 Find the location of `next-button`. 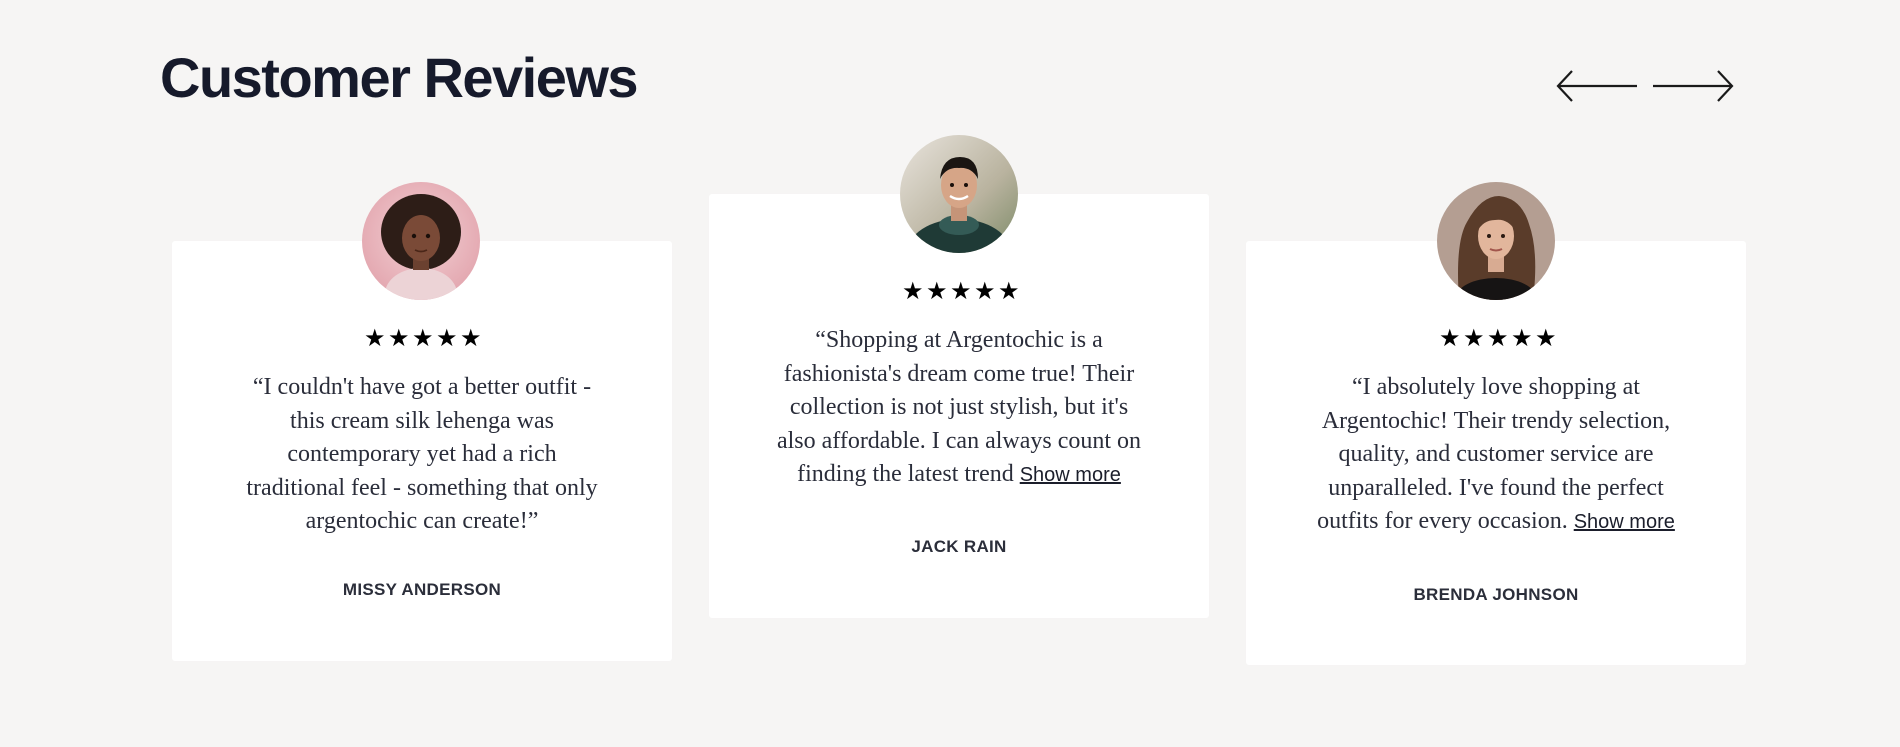

next-button is located at coordinates (1693, 86).